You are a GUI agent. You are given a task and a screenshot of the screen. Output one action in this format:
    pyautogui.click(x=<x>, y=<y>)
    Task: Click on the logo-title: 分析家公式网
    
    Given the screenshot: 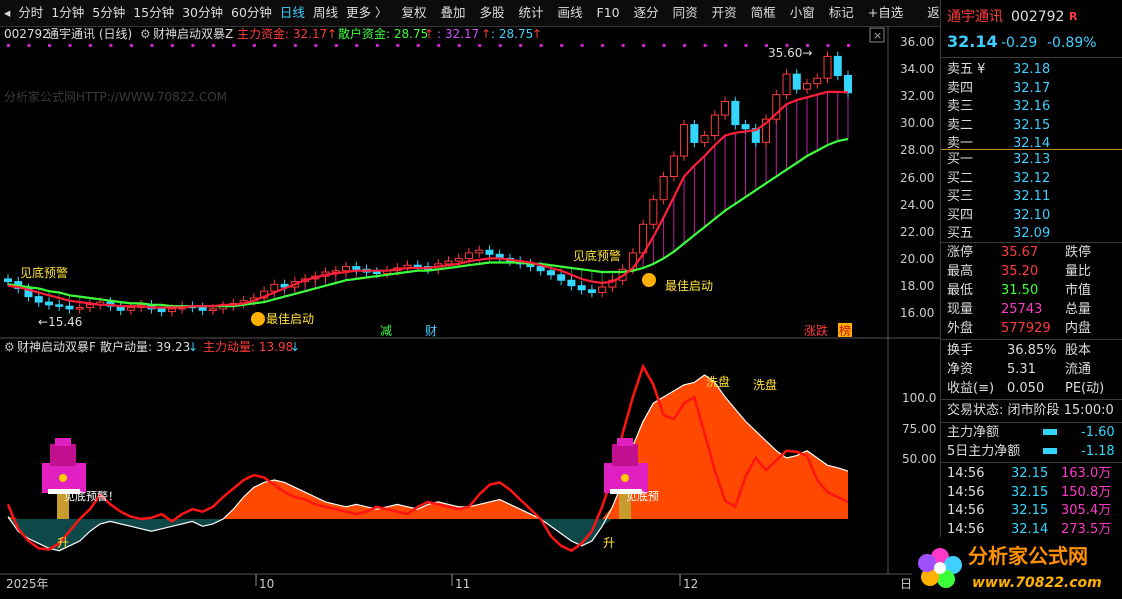 What is the action you would take?
    pyautogui.click(x=1028, y=556)
    